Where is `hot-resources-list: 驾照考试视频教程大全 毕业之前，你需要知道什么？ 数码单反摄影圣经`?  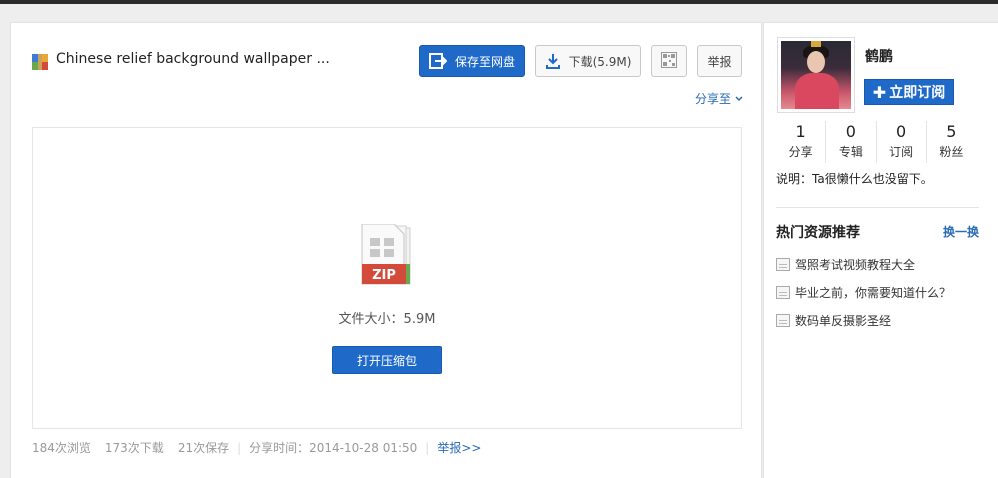 hot-resources-list: 驾照考试视频教程大全 毕业之前，你需要知道什么？ 数码单反摄影圣经 is located at coordinates (863, 292).